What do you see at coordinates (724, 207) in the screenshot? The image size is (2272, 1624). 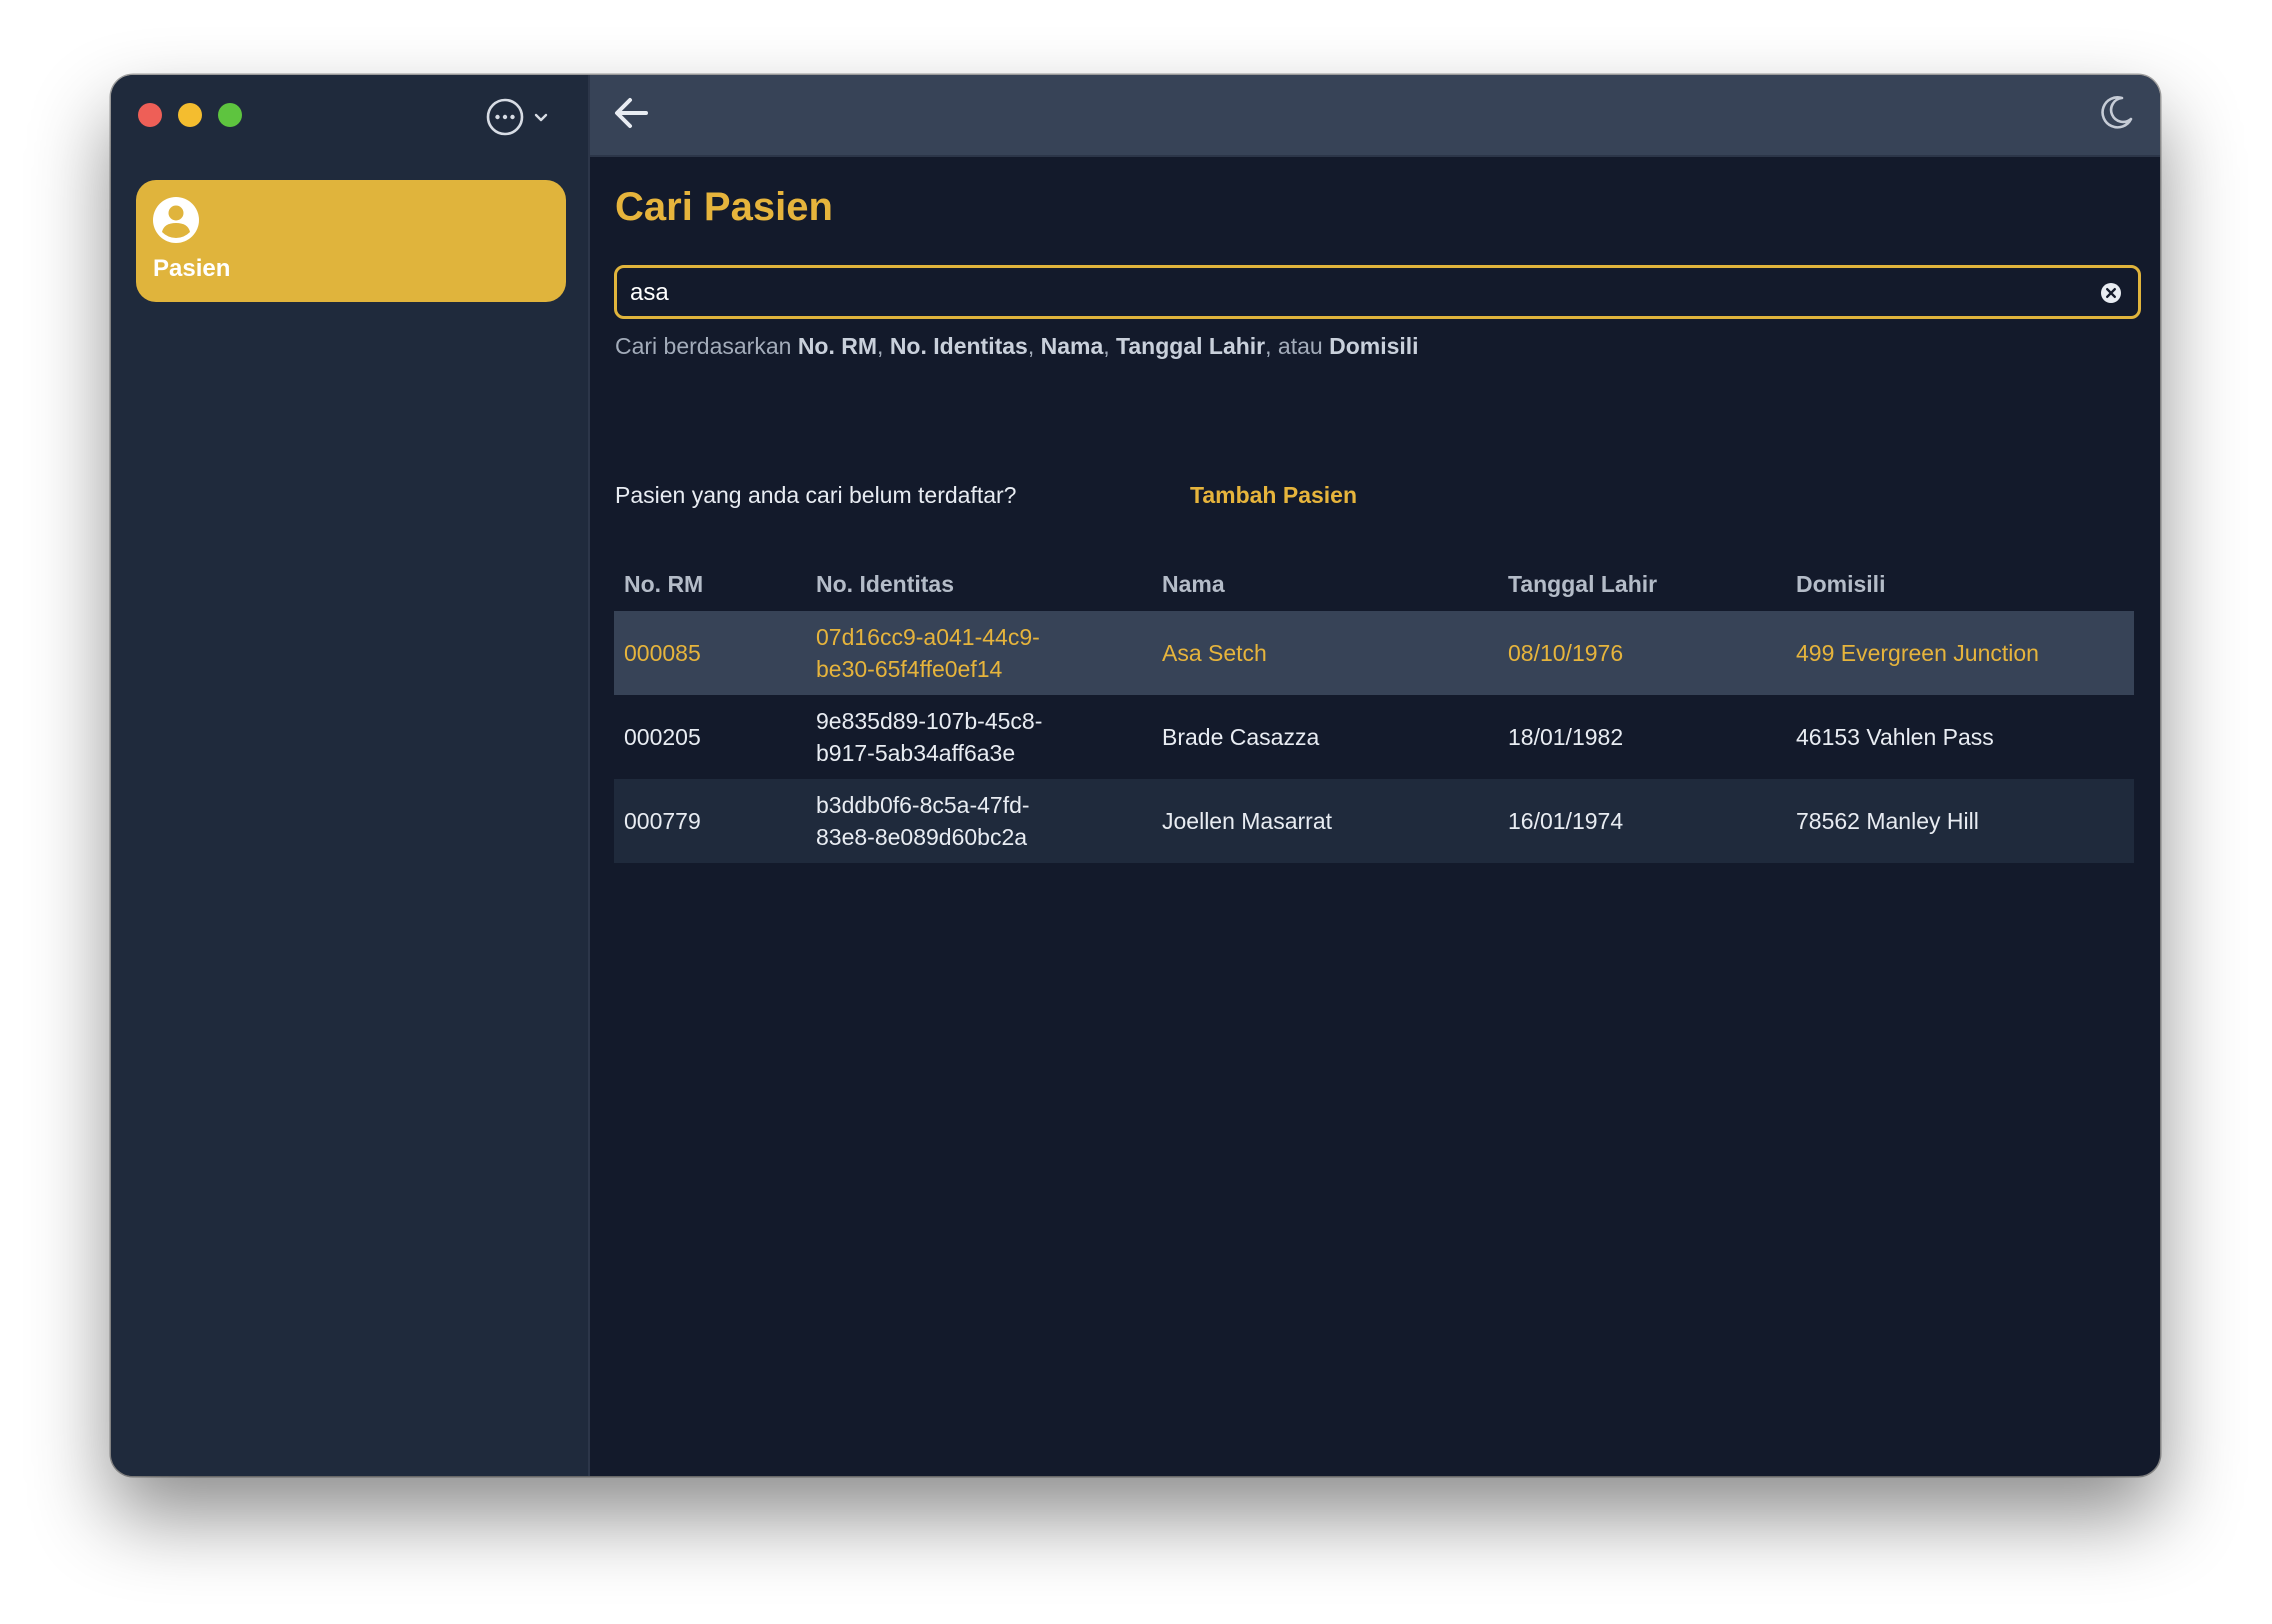 I see `page-title: Cari Pasien` at bounding box center [724, 207].